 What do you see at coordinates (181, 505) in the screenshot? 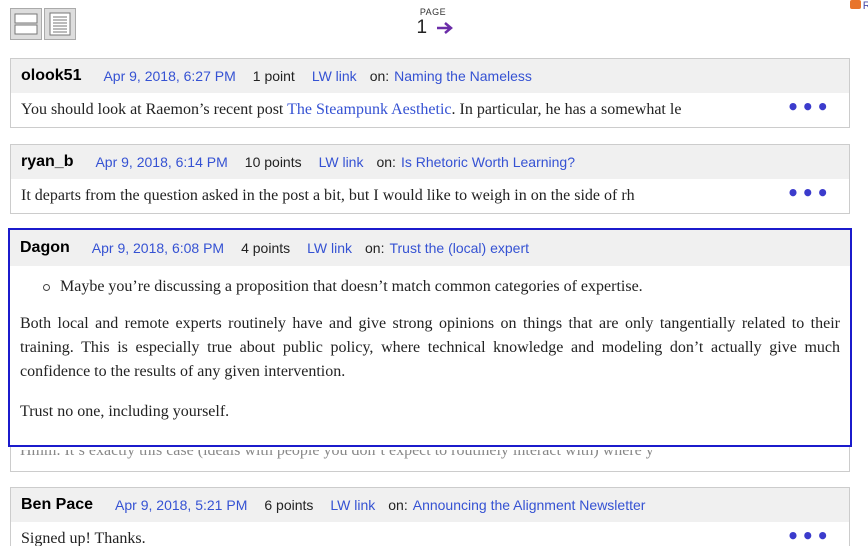
I see `comment-date: Apr 9, 2018, 5:21 PM` at bounding box center [181, 505].